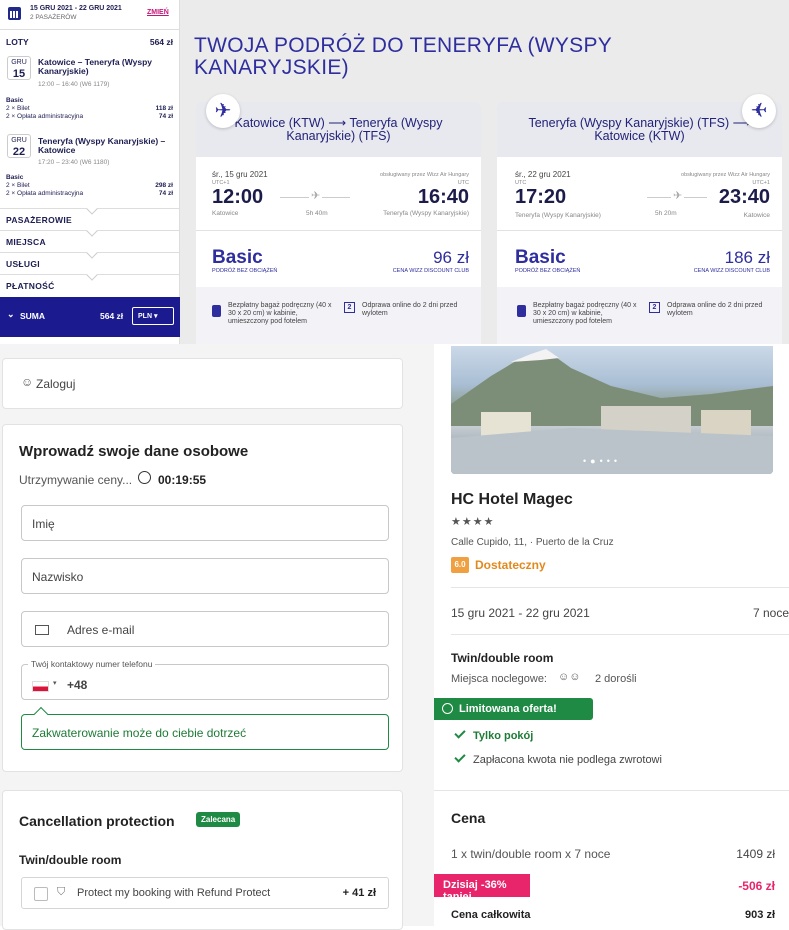 Image resolution: width=789 pixels, height=930 pixels. What do you see at coordinates (70, 860) in the screenshot?
I see `protection-room: Twin/double room` at bounding box center [70, 860].